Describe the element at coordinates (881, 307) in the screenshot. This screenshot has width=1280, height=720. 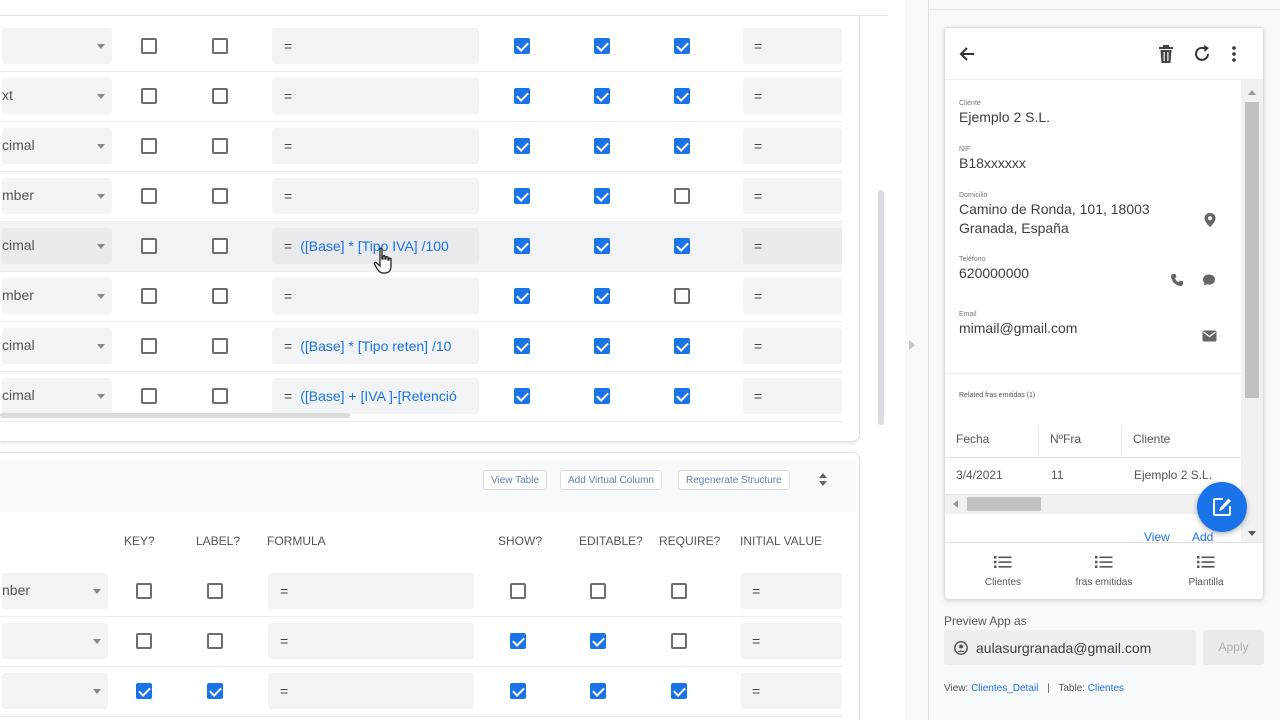
I see `vertical-scrollbar` at that location.